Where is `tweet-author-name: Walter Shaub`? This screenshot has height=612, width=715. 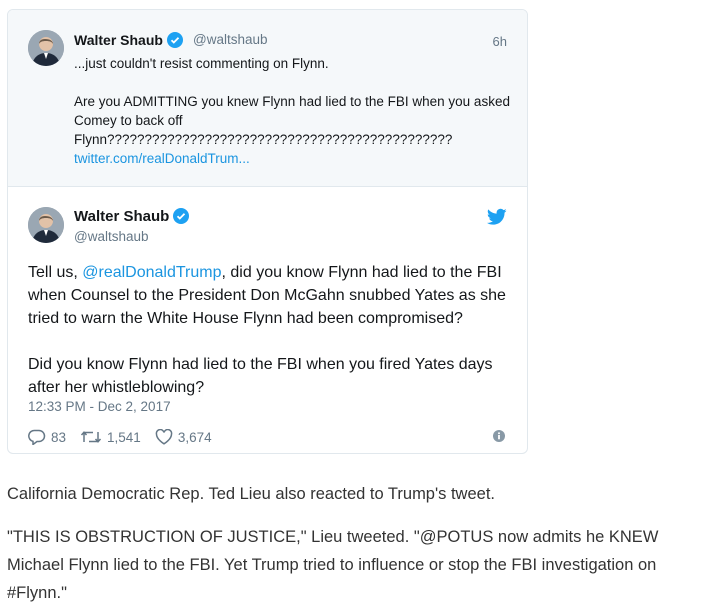
tweet-author-name: Walter Shaub is located at coordinates (132, 216).